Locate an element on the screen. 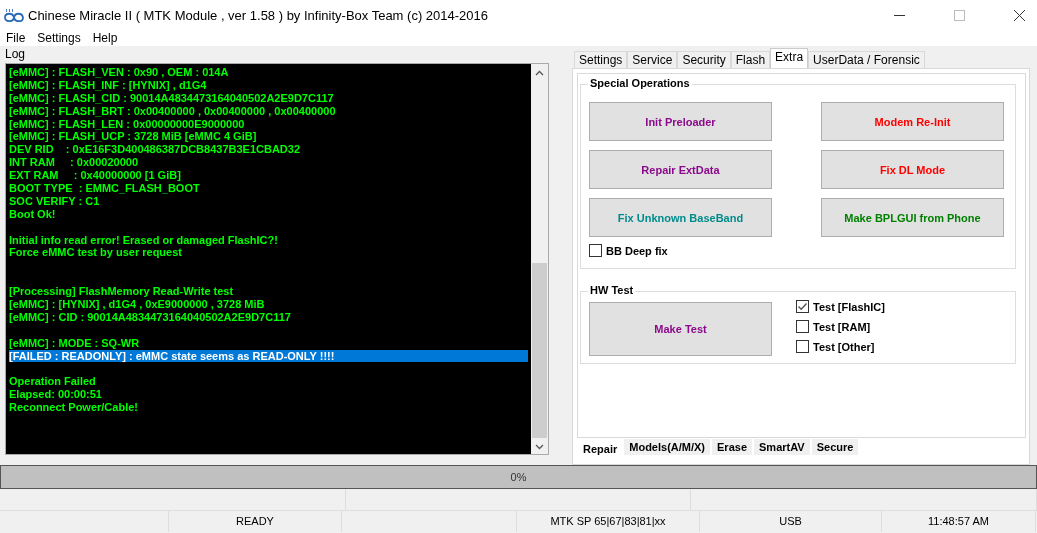  status-text: USB is located at coordinates (791, 521).